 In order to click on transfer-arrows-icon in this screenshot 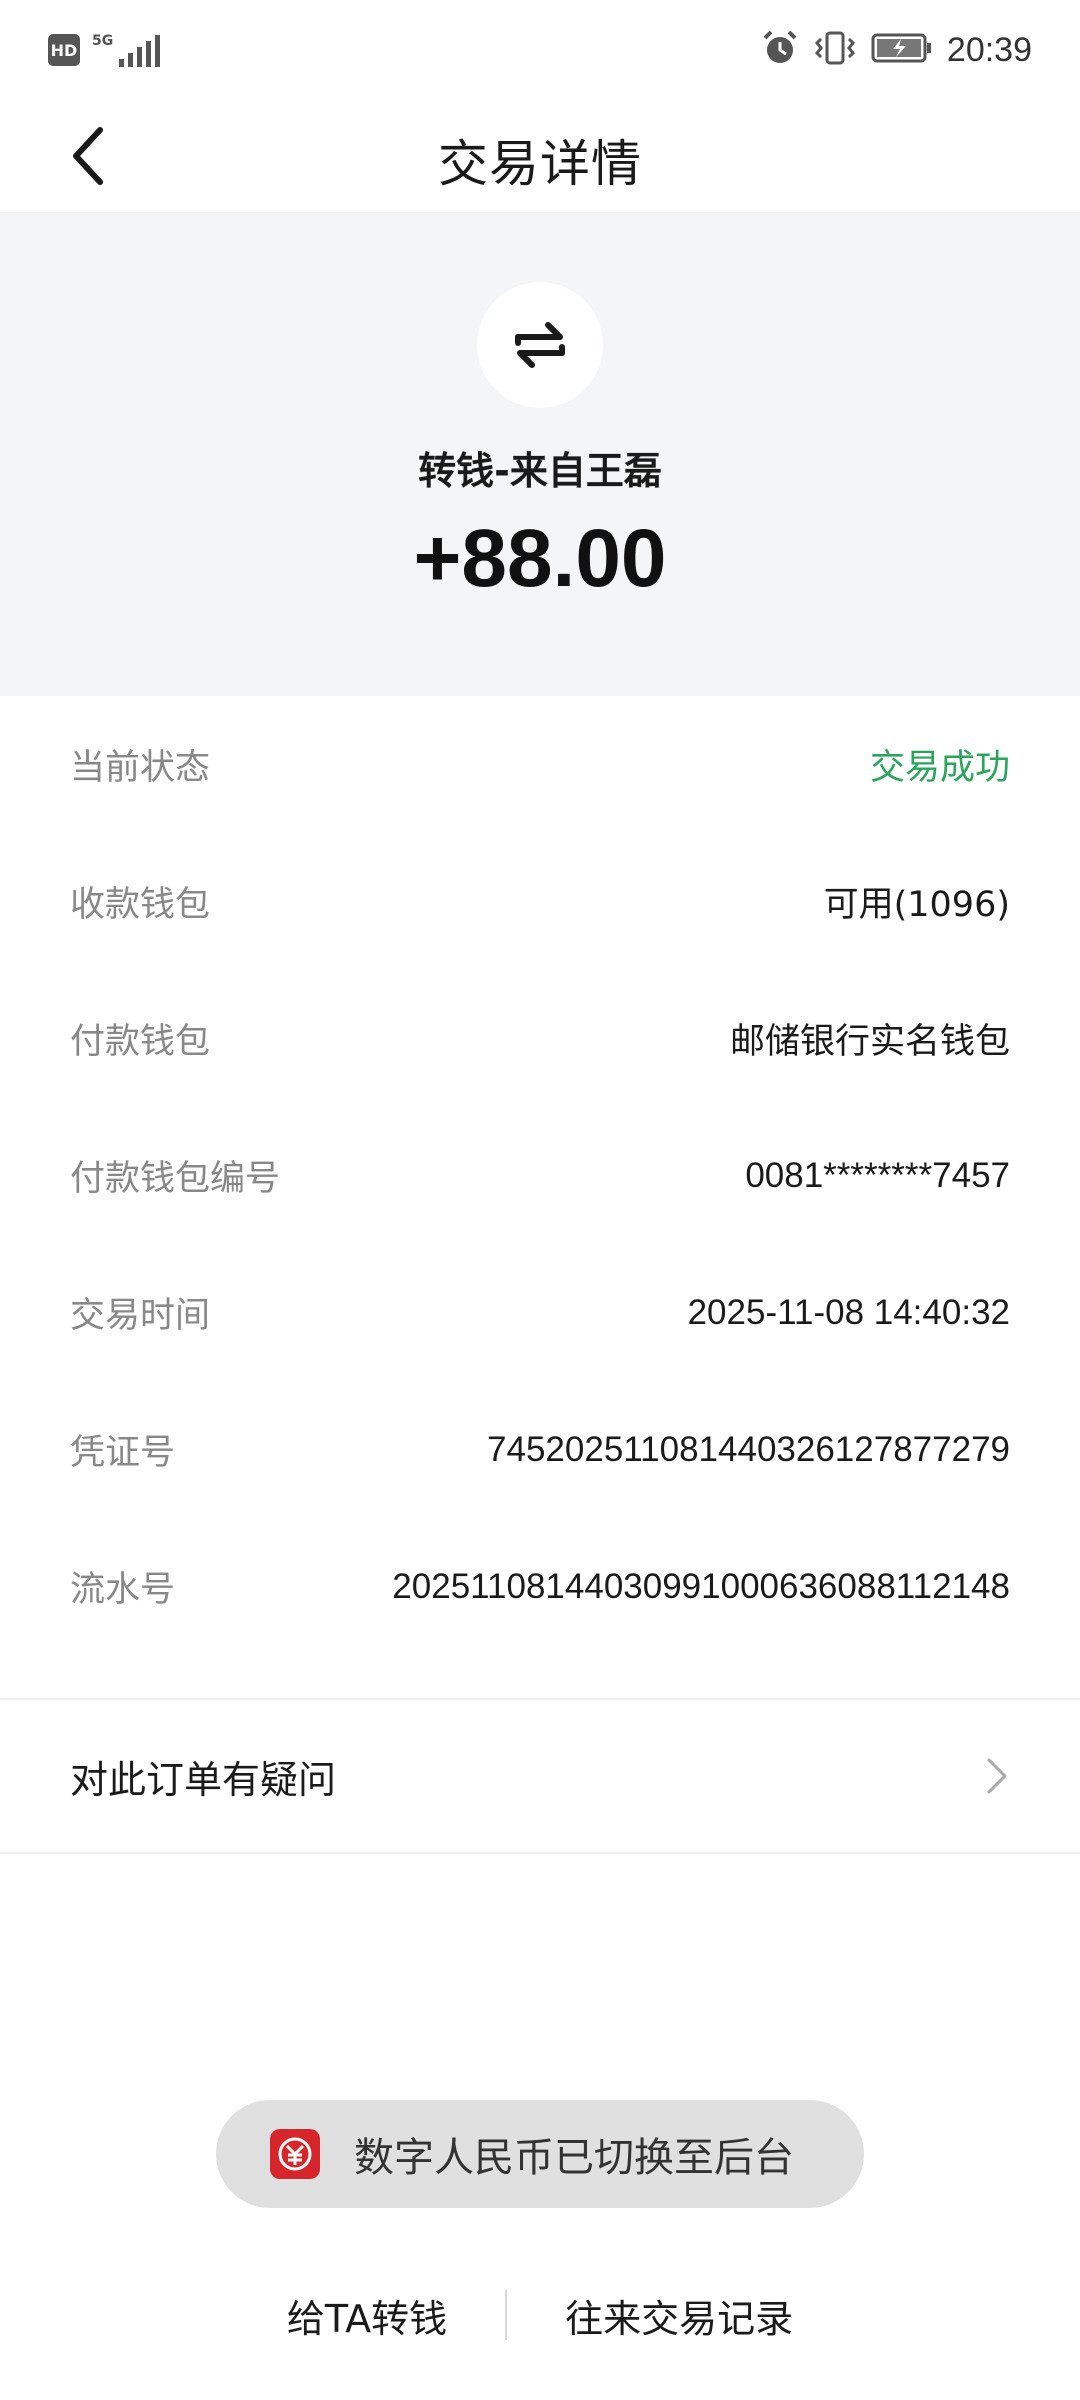, I will do `click(540, 345)`.